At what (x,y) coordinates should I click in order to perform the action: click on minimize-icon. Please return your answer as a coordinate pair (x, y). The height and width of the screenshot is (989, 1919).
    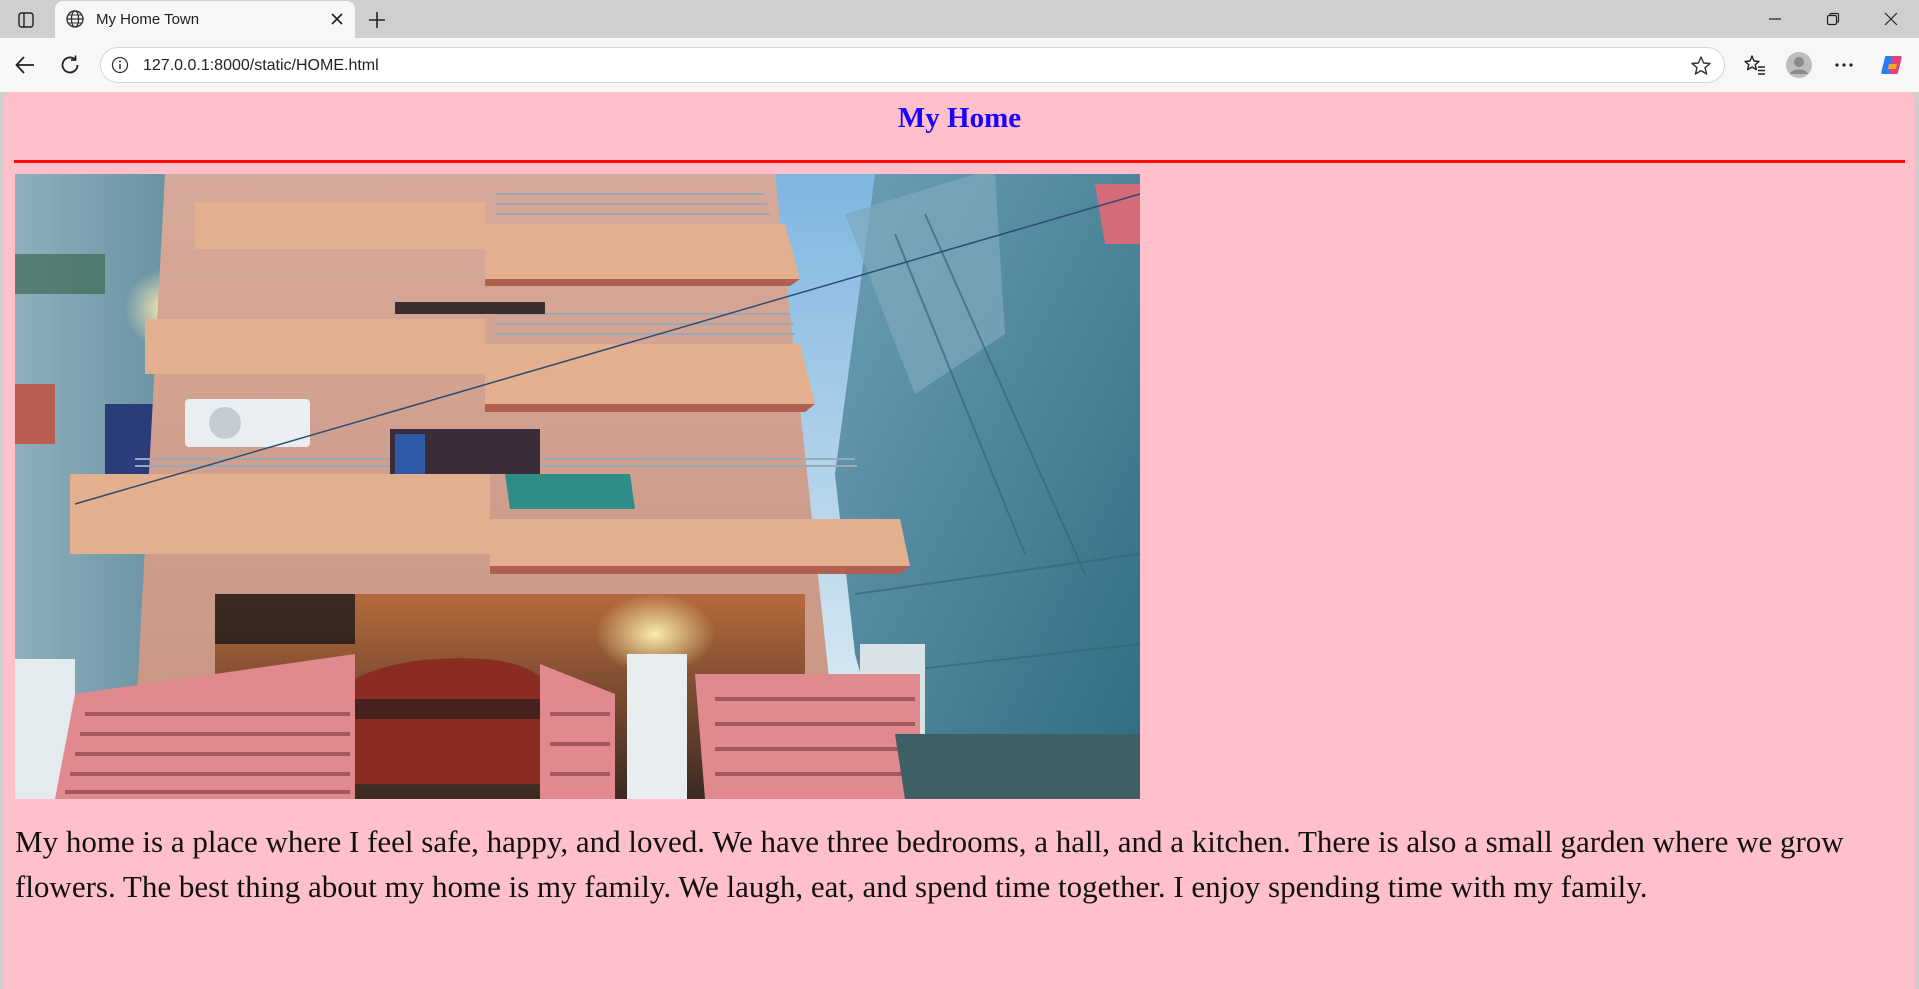
    Looking at the image, I should click on (1775, 19).